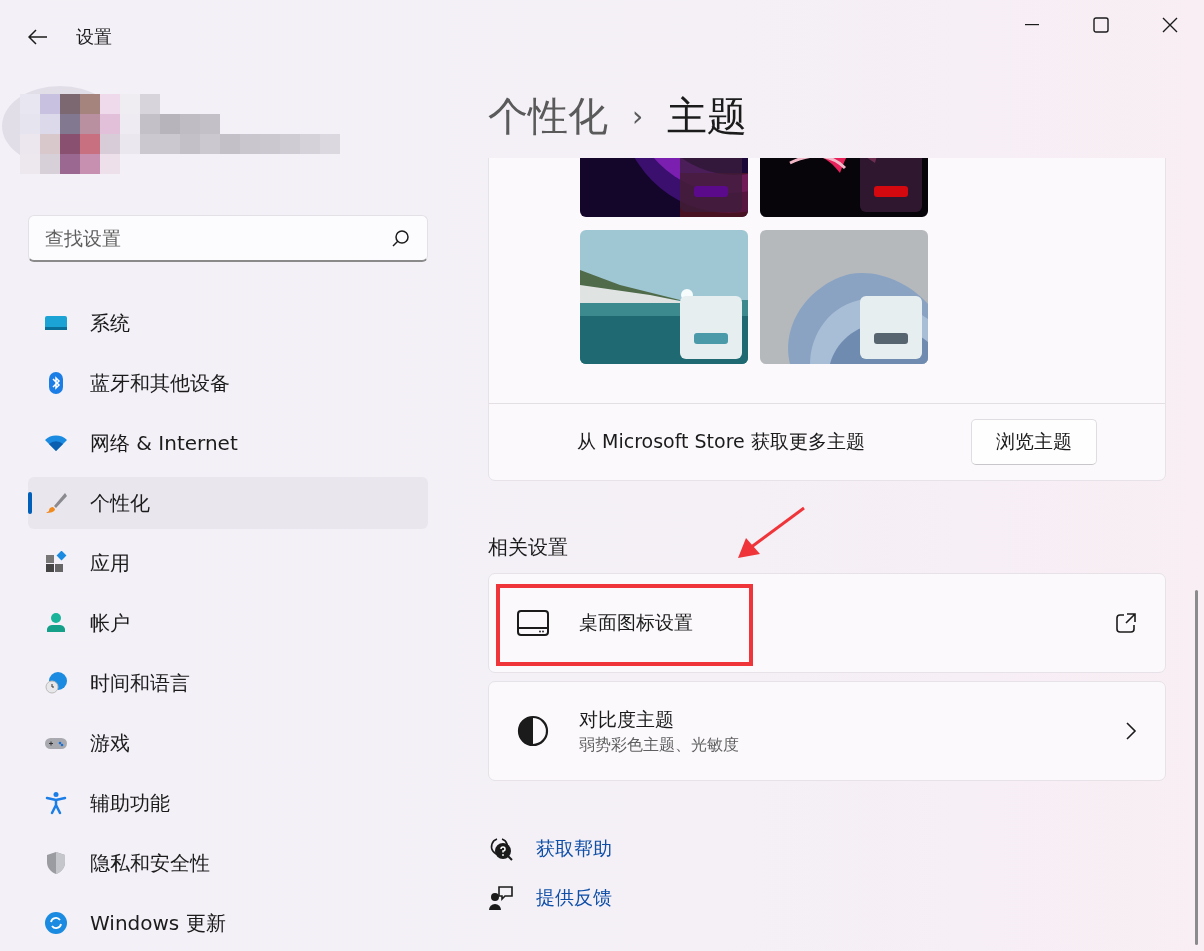 This screenshot has height=951, width=1204. I want to click on sync-icon, so click(56, 923).